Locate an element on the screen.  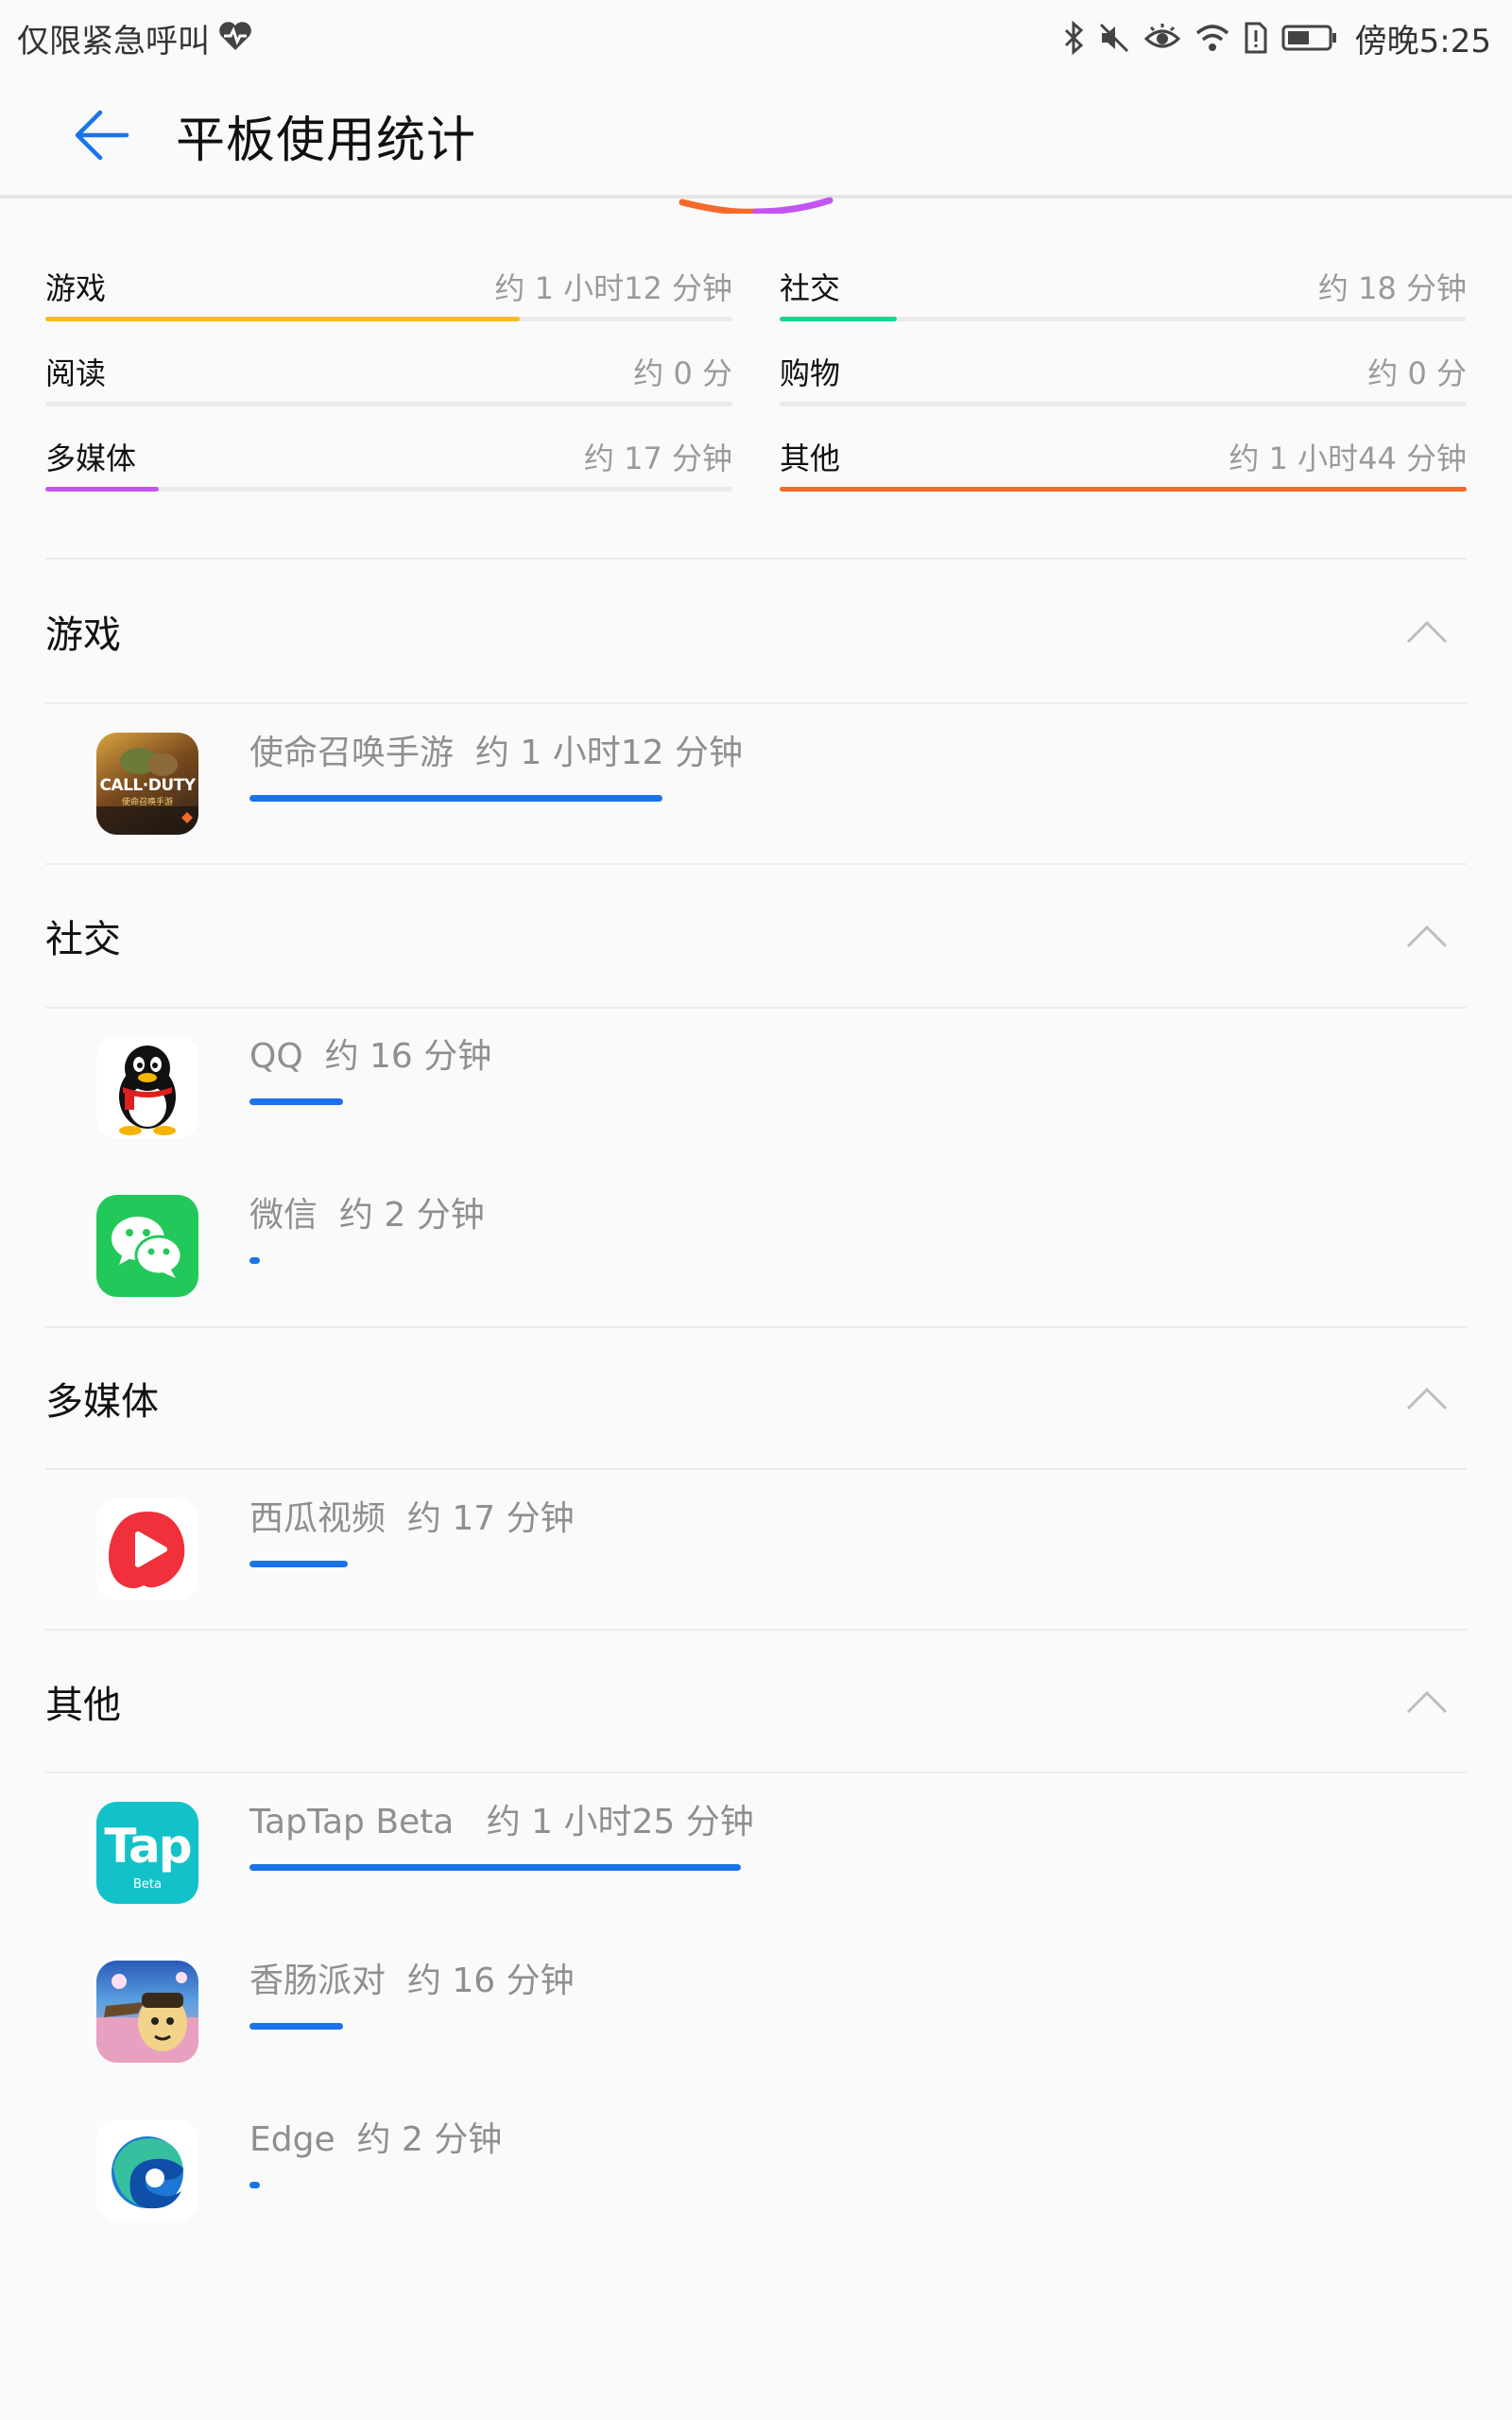
battery-icon is located at coordinates (1309, 38).